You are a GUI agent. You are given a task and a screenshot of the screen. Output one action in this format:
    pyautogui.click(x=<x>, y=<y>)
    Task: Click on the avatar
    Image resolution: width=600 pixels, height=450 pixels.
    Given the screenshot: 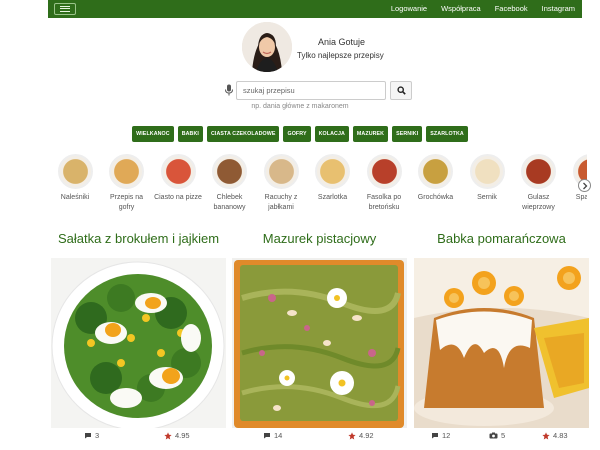 What is the action you would take?
    pyautogui.click(x=267, y=47)
    